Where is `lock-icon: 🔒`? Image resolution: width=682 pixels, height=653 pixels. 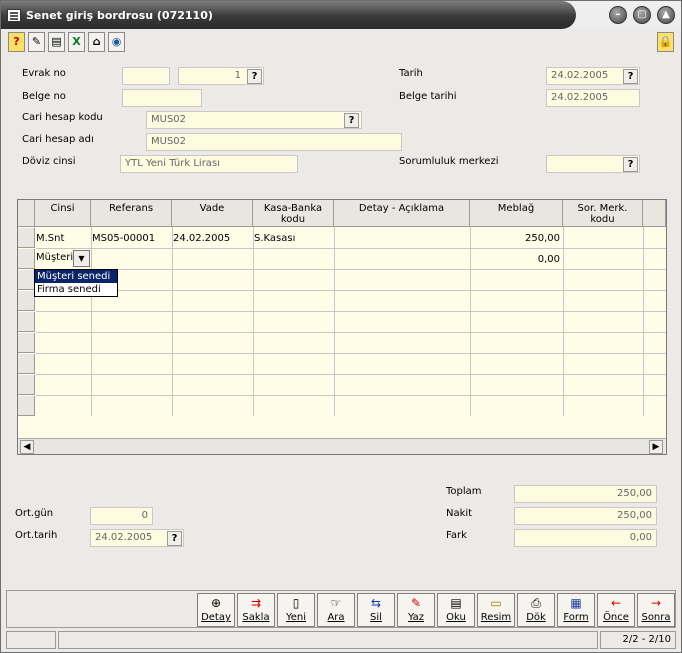 lock-icon: 🔒 is located at coordinates (665, 42).